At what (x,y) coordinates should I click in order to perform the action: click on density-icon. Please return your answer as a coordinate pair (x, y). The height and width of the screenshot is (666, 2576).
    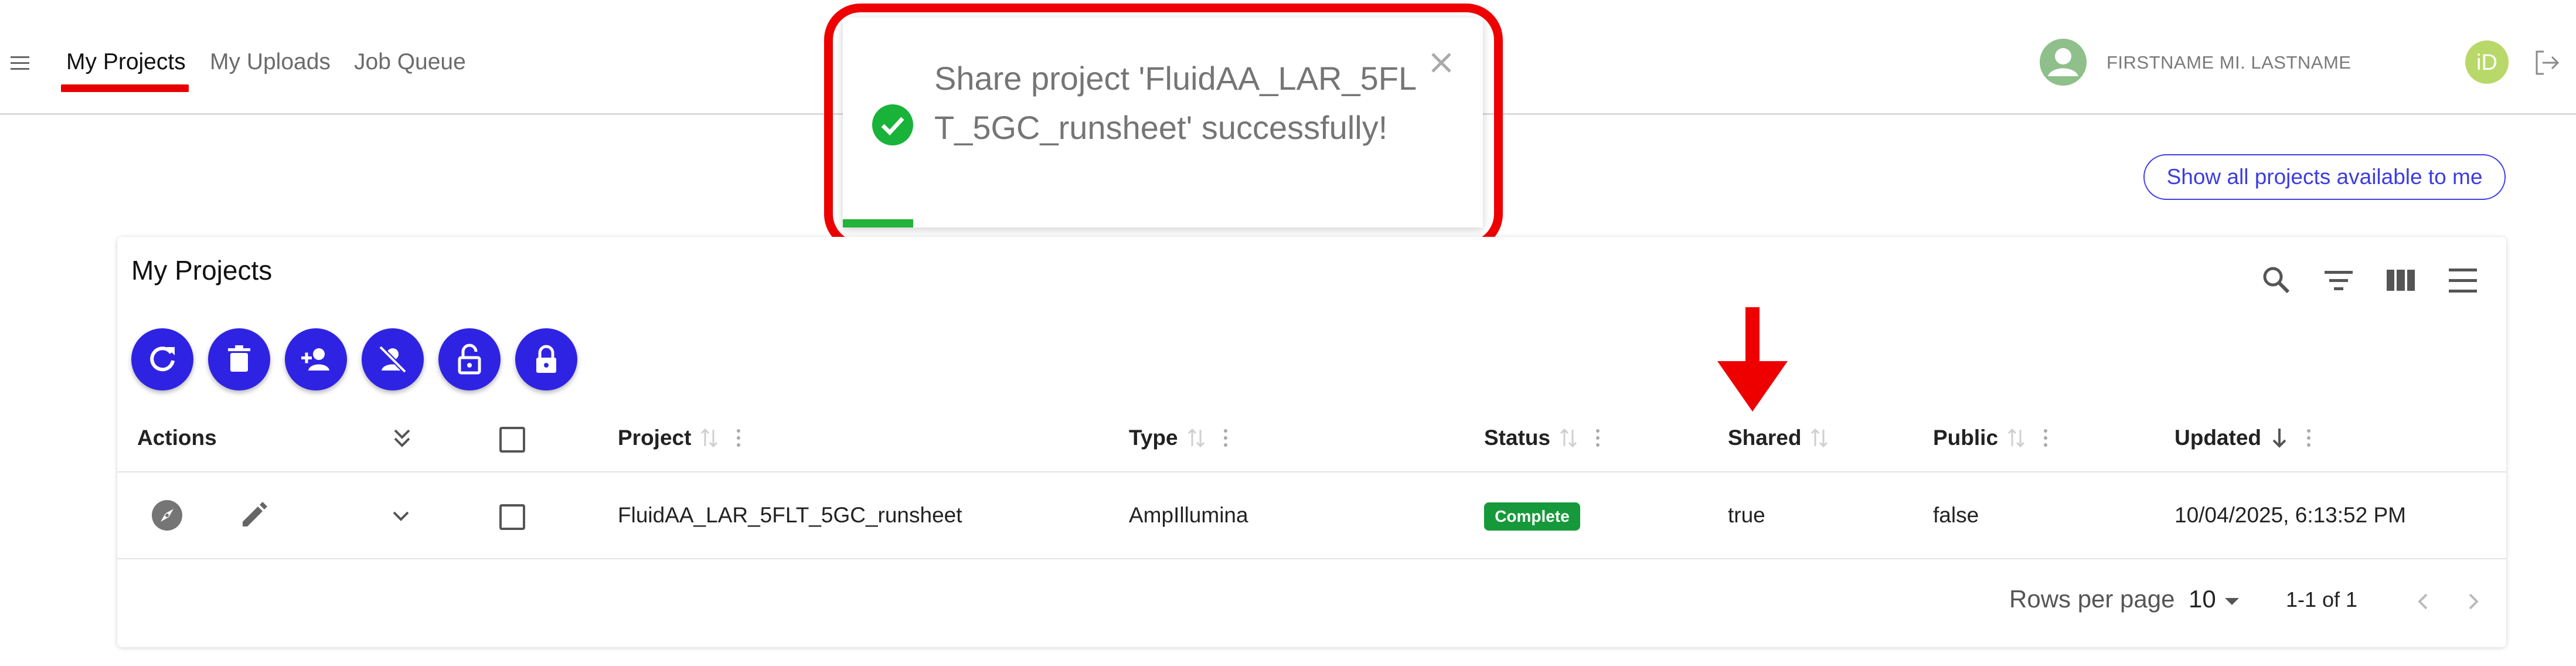
    Looking at the image, I should click on (2462, 280).